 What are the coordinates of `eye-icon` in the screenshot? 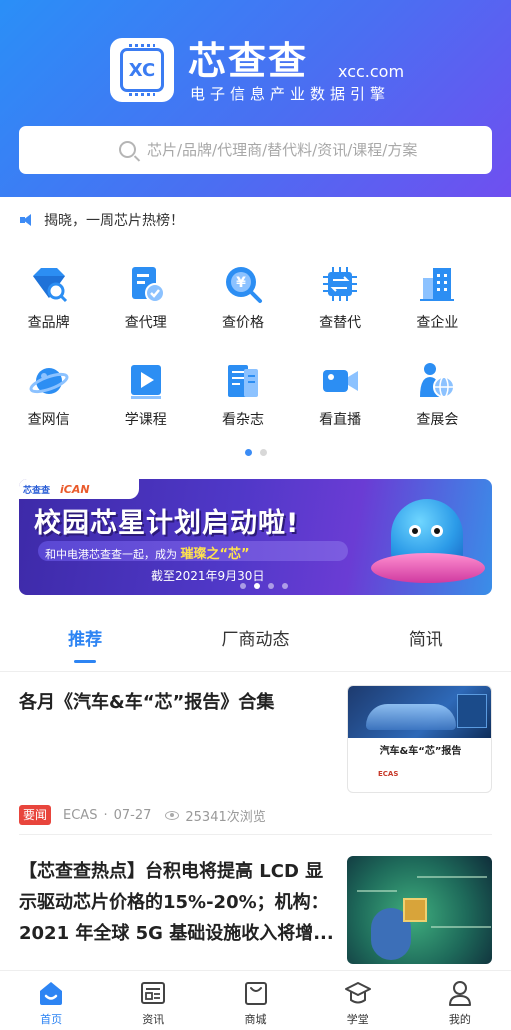 It's located at (172, 815).